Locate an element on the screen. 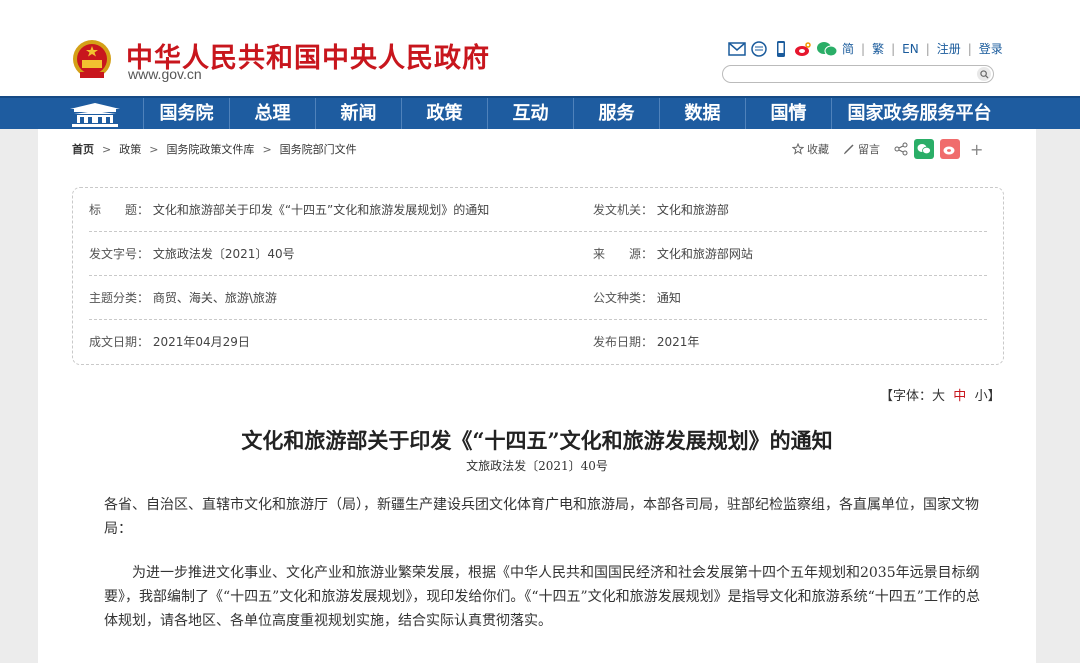 The width and height of the screenshot is (1080, 663). info-label: 成文日期： is located at coordinates (119, 342).